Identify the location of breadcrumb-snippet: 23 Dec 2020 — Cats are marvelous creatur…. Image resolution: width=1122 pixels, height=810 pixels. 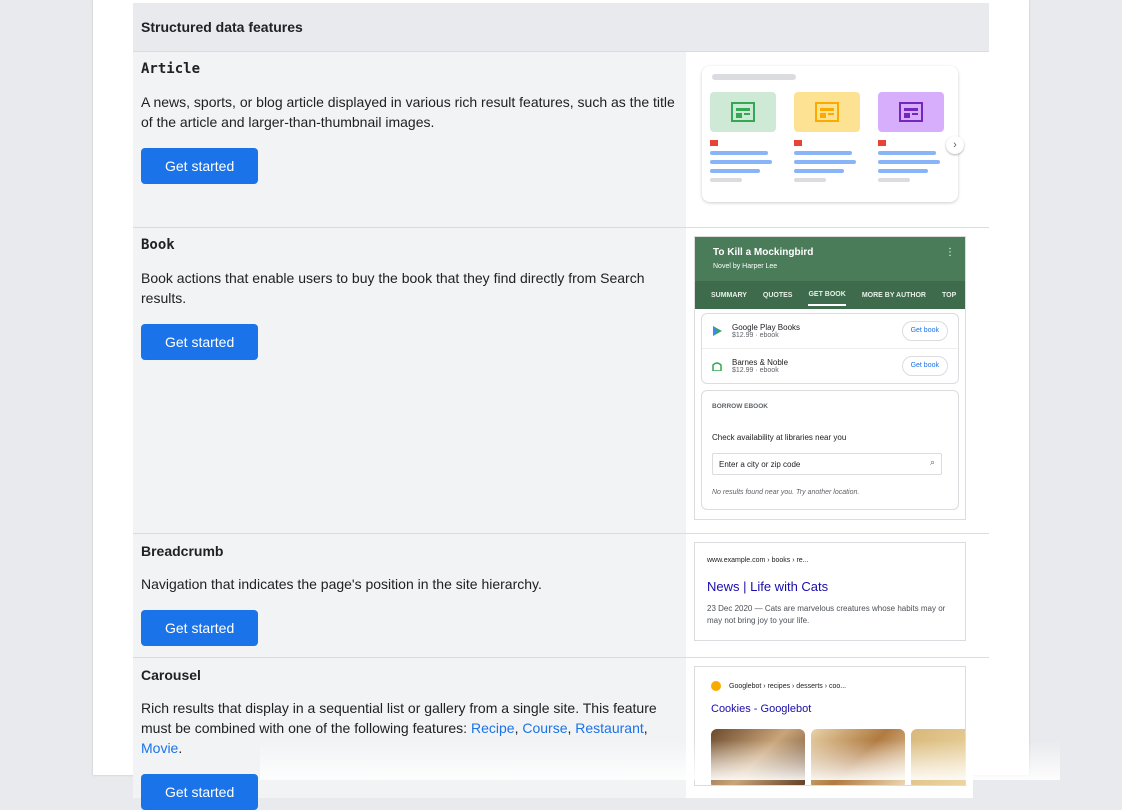
(826, 614).